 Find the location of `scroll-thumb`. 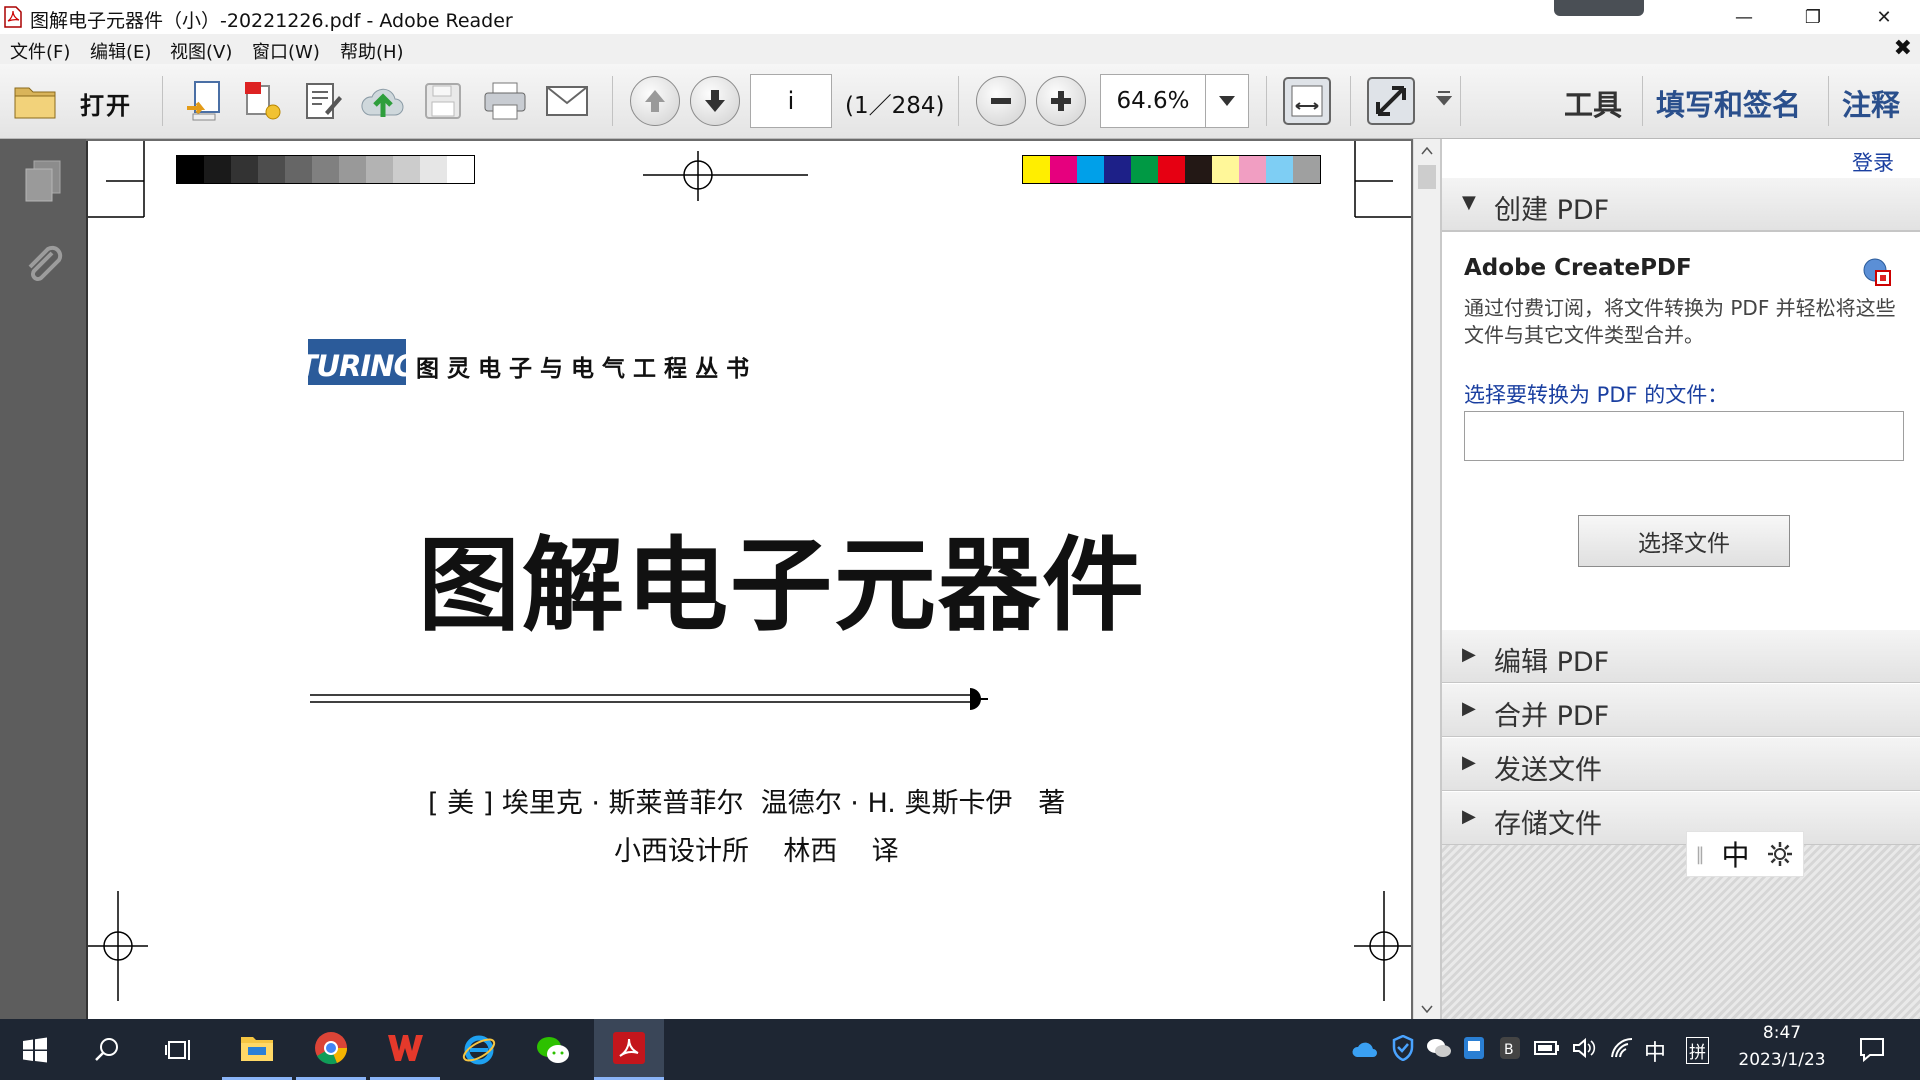

scroll-thumb is located at coordinates (1427, 177).